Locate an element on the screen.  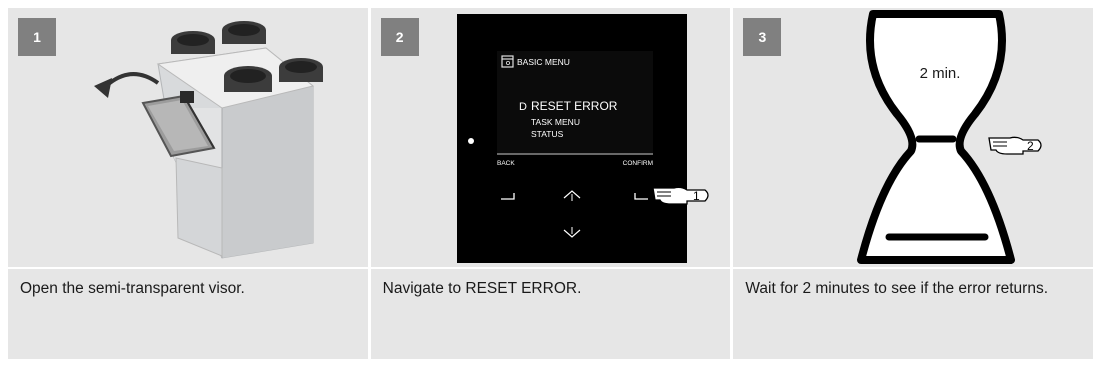
hourglass-icon is located at coordinates (936, 137).